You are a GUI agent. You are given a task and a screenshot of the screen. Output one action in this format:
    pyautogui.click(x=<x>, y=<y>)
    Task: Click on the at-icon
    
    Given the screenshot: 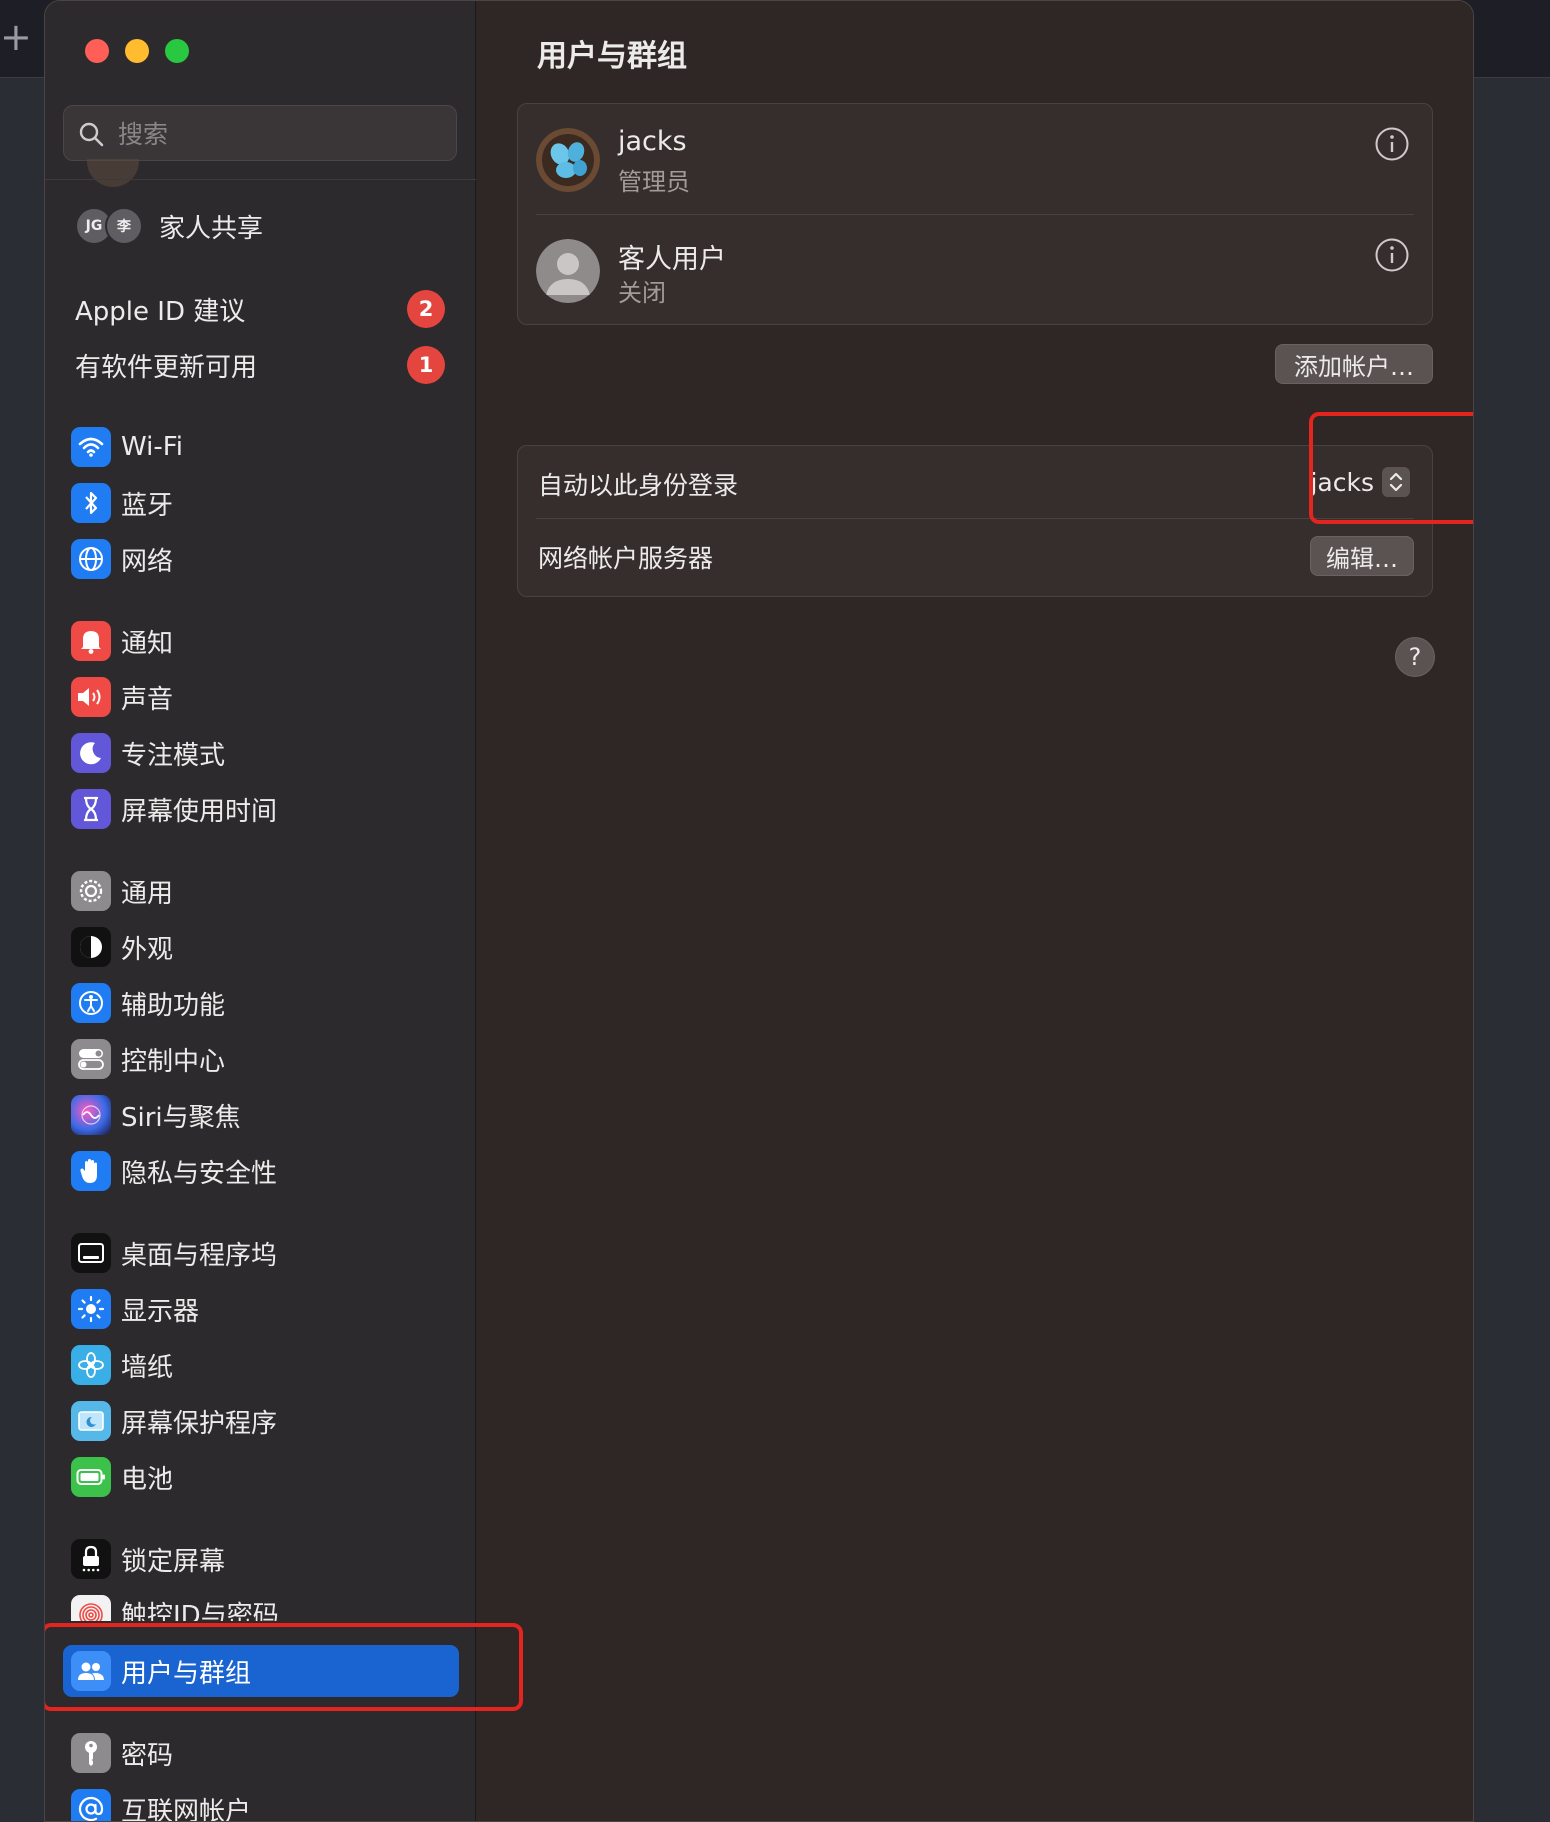 What is the action you would take?
    pyautogui.click(x=91, y=1805)
    